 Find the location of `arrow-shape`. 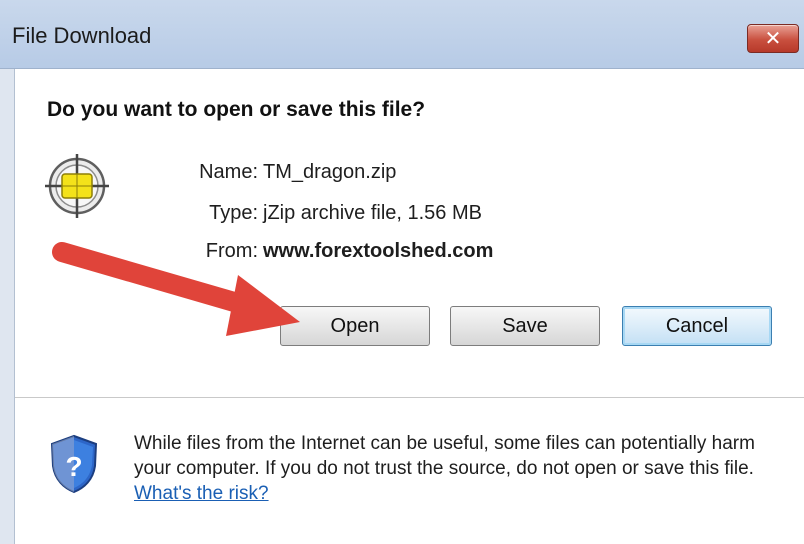

arrow-shape is located at coordinates (176, 289).